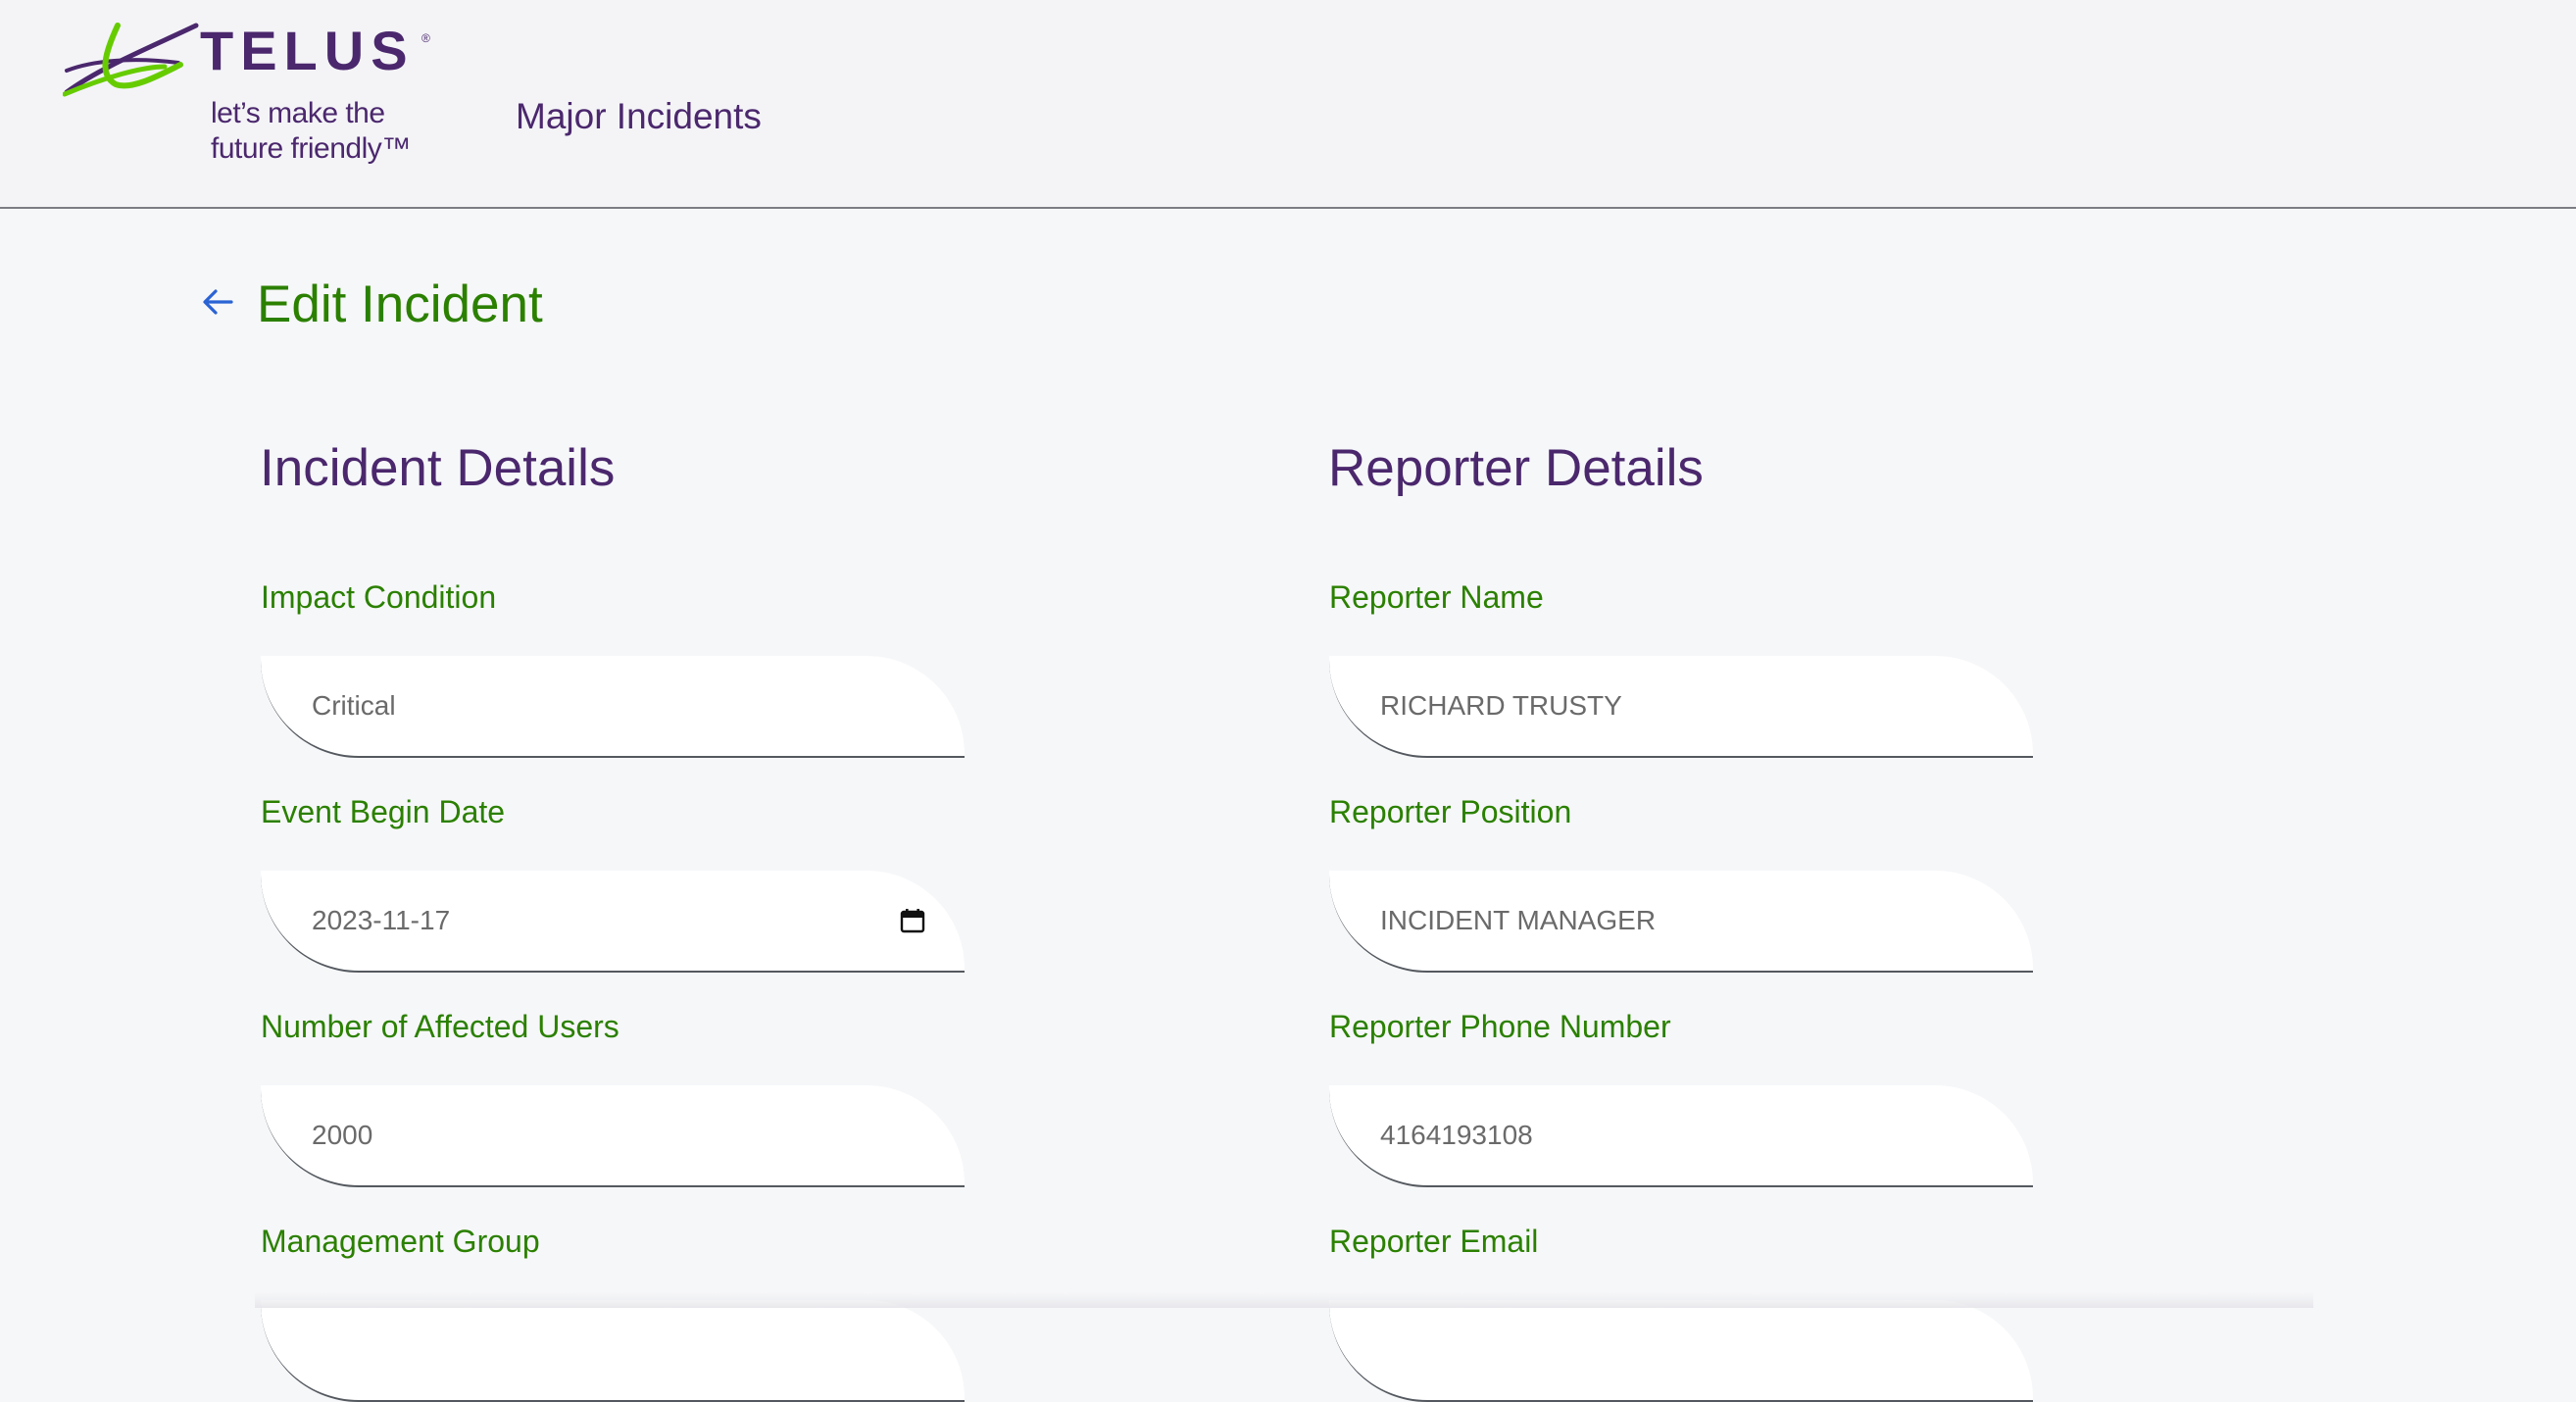 This screenshot has height=1402, width=2576. Describe the element at coordinates (438, 468) in the screenshot. I see `incident-details-heading: Incident Details` at that location.